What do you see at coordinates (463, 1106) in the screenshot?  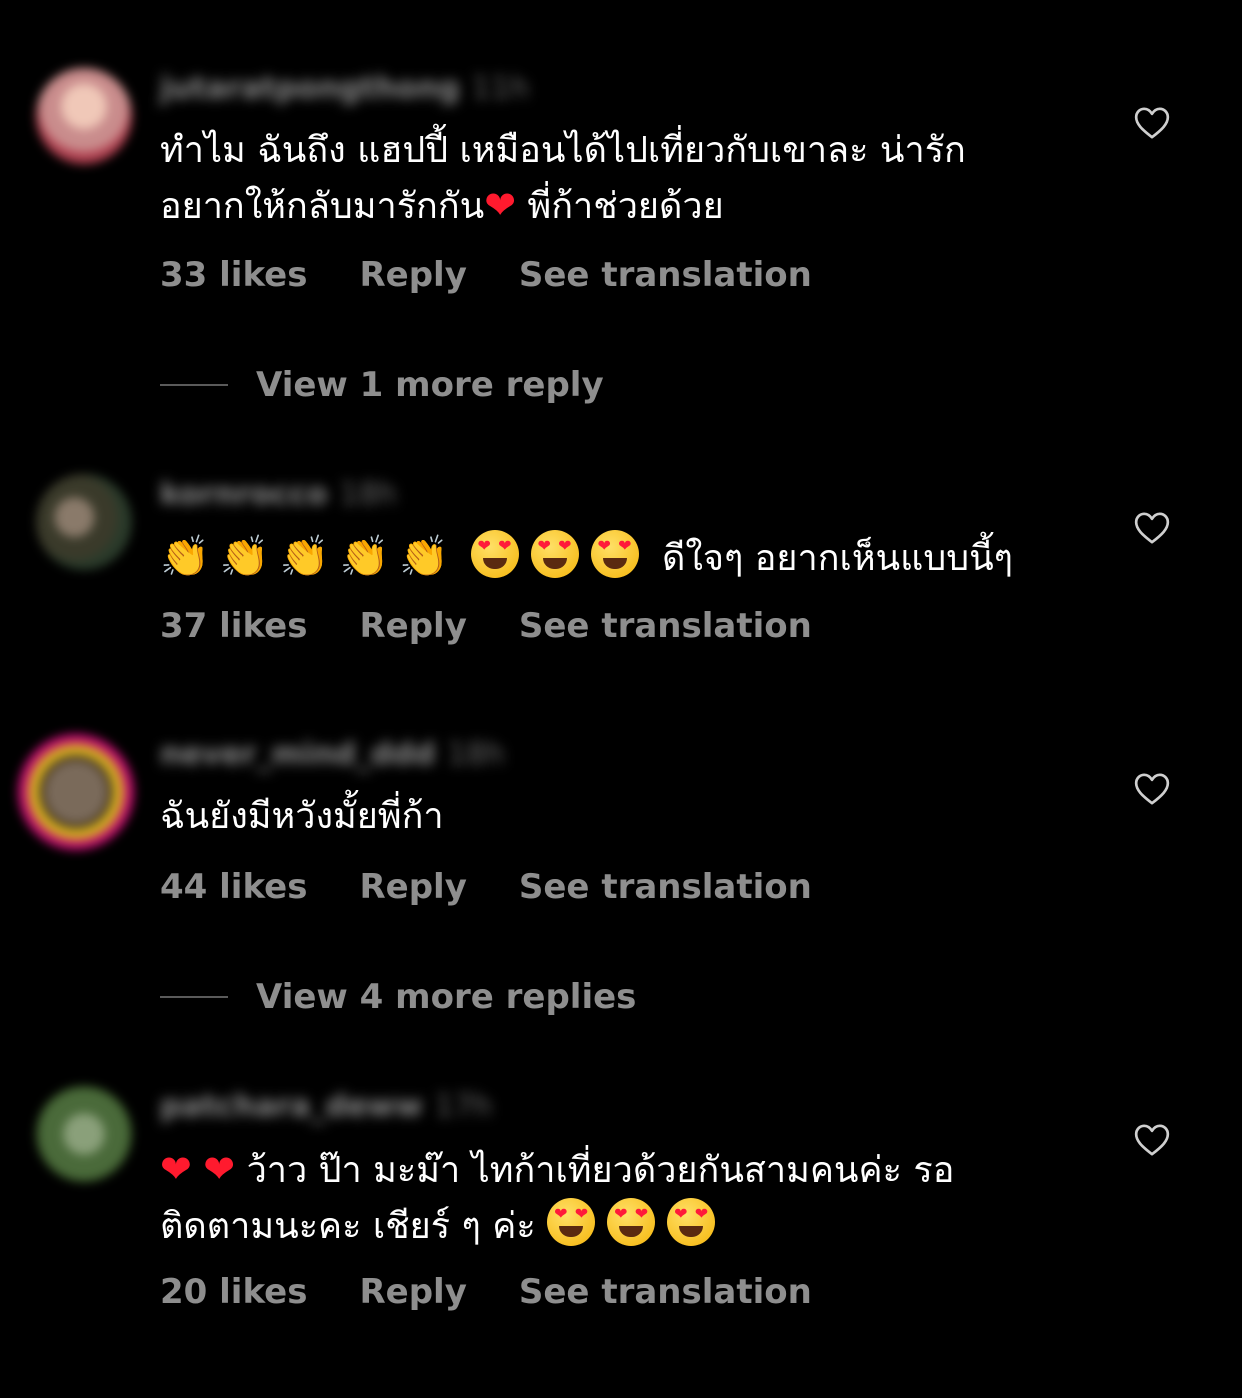 I see `timestamp: 17h` at bounding box center [463, 1106].